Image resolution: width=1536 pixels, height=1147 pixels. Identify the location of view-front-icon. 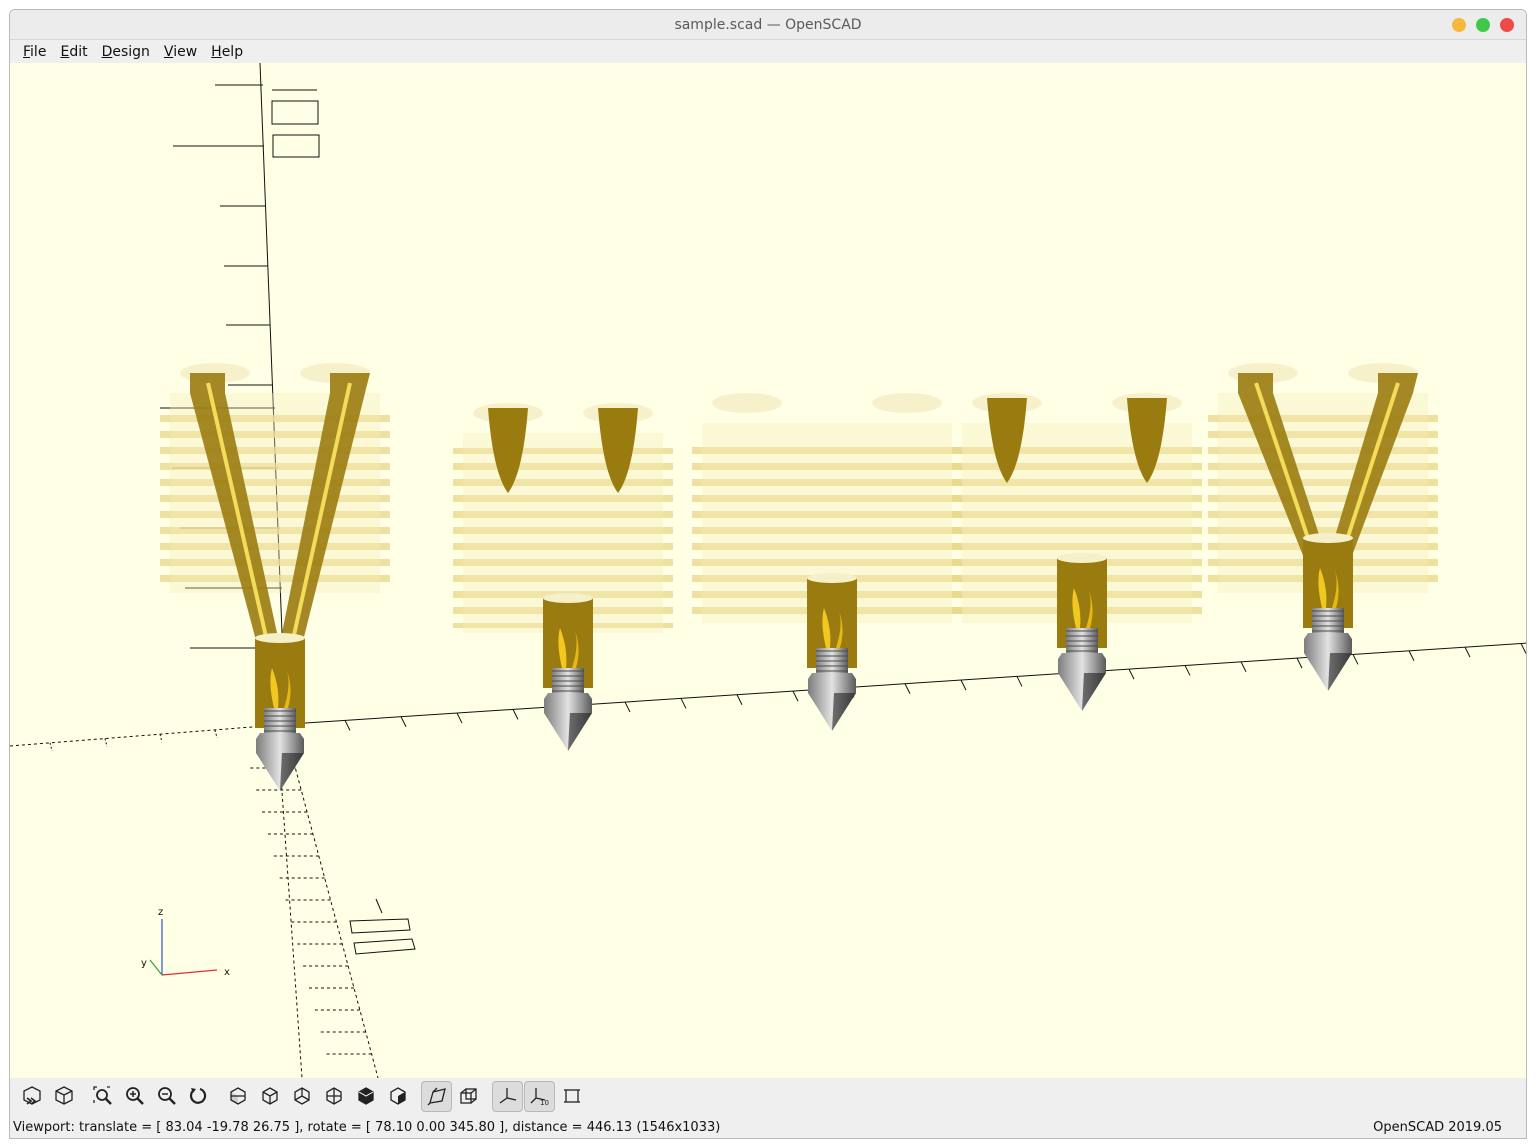
(365, 1096).